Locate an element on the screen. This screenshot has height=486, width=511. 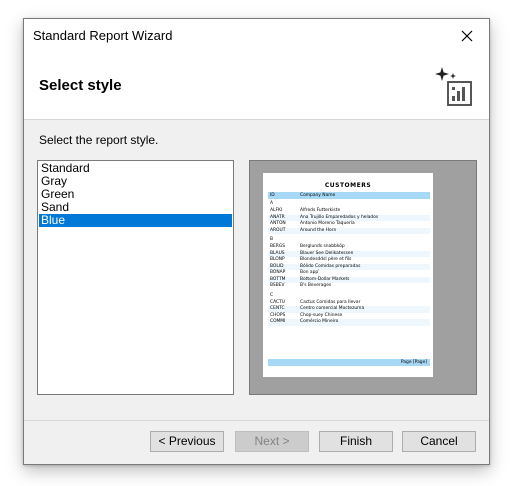
title-bar: Standard Report Wizard is located at coordinates (256, 36).